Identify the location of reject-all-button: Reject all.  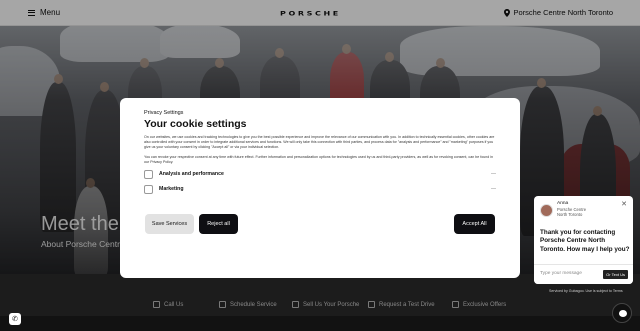
(218, 224).